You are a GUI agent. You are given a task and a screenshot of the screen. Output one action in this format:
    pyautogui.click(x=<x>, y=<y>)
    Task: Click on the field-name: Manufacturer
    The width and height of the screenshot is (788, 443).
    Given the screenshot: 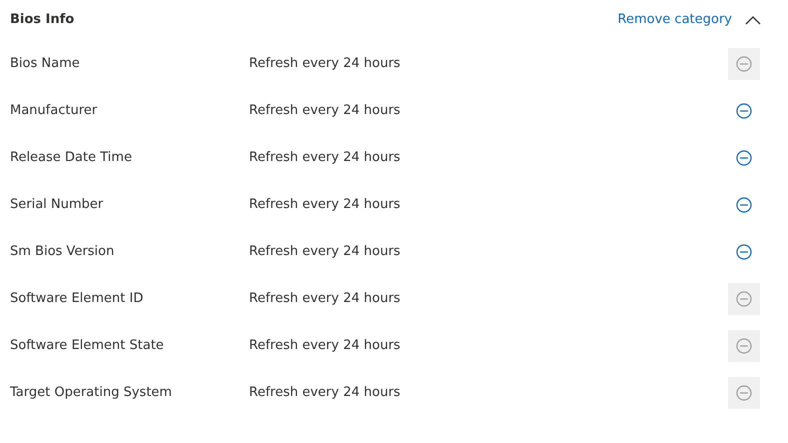 What is the action you would take?
    pyautogui.click(x=54, y=111)
    